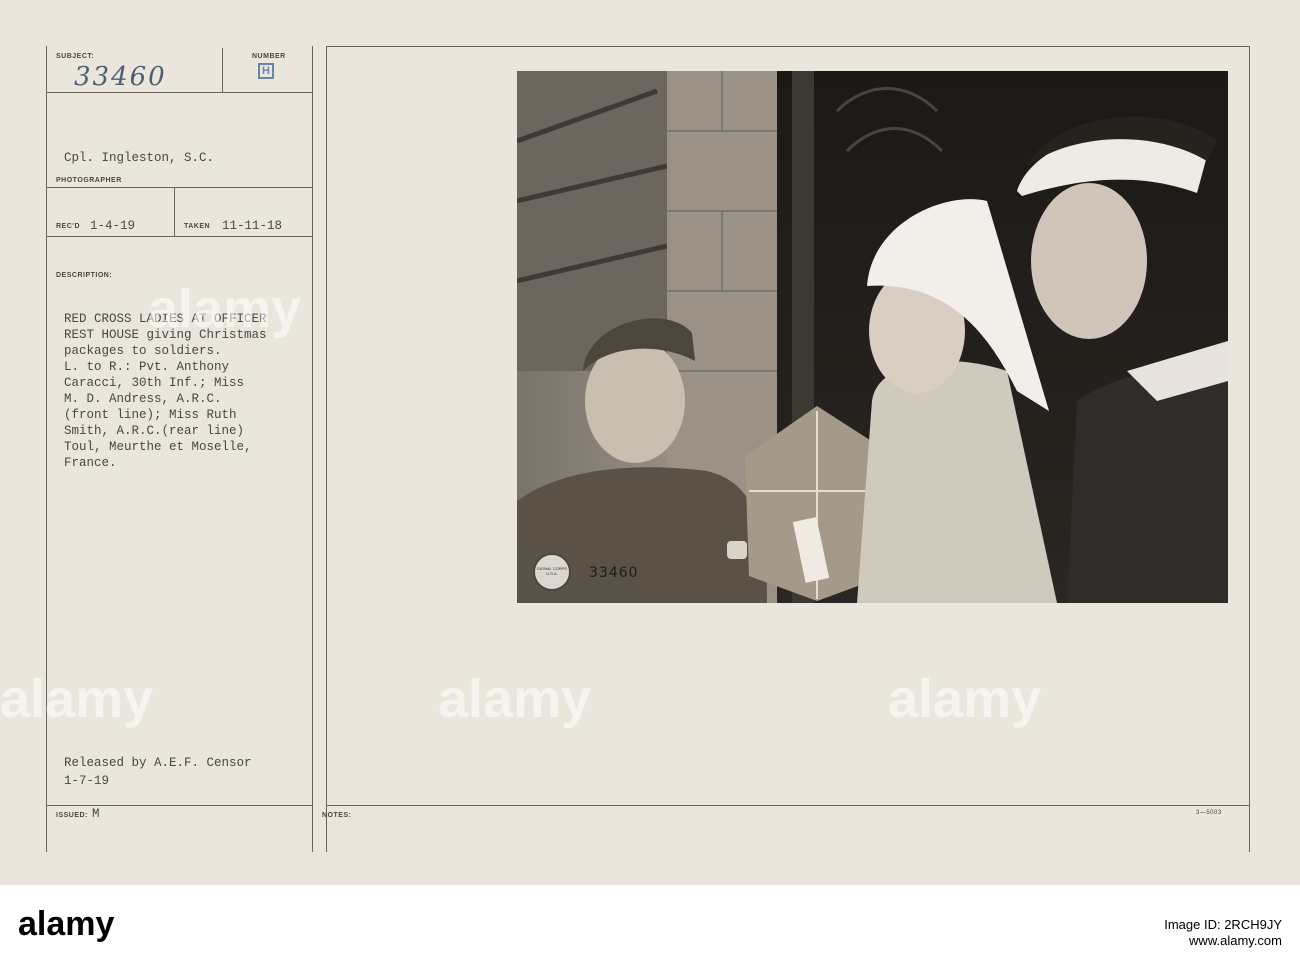 The width and height of the screenshot is (1300, 974). What do you see at coordinates (197, 226) in the screenshot?
I see `taken-label: TAKEN` at bounding box center [197, 226].